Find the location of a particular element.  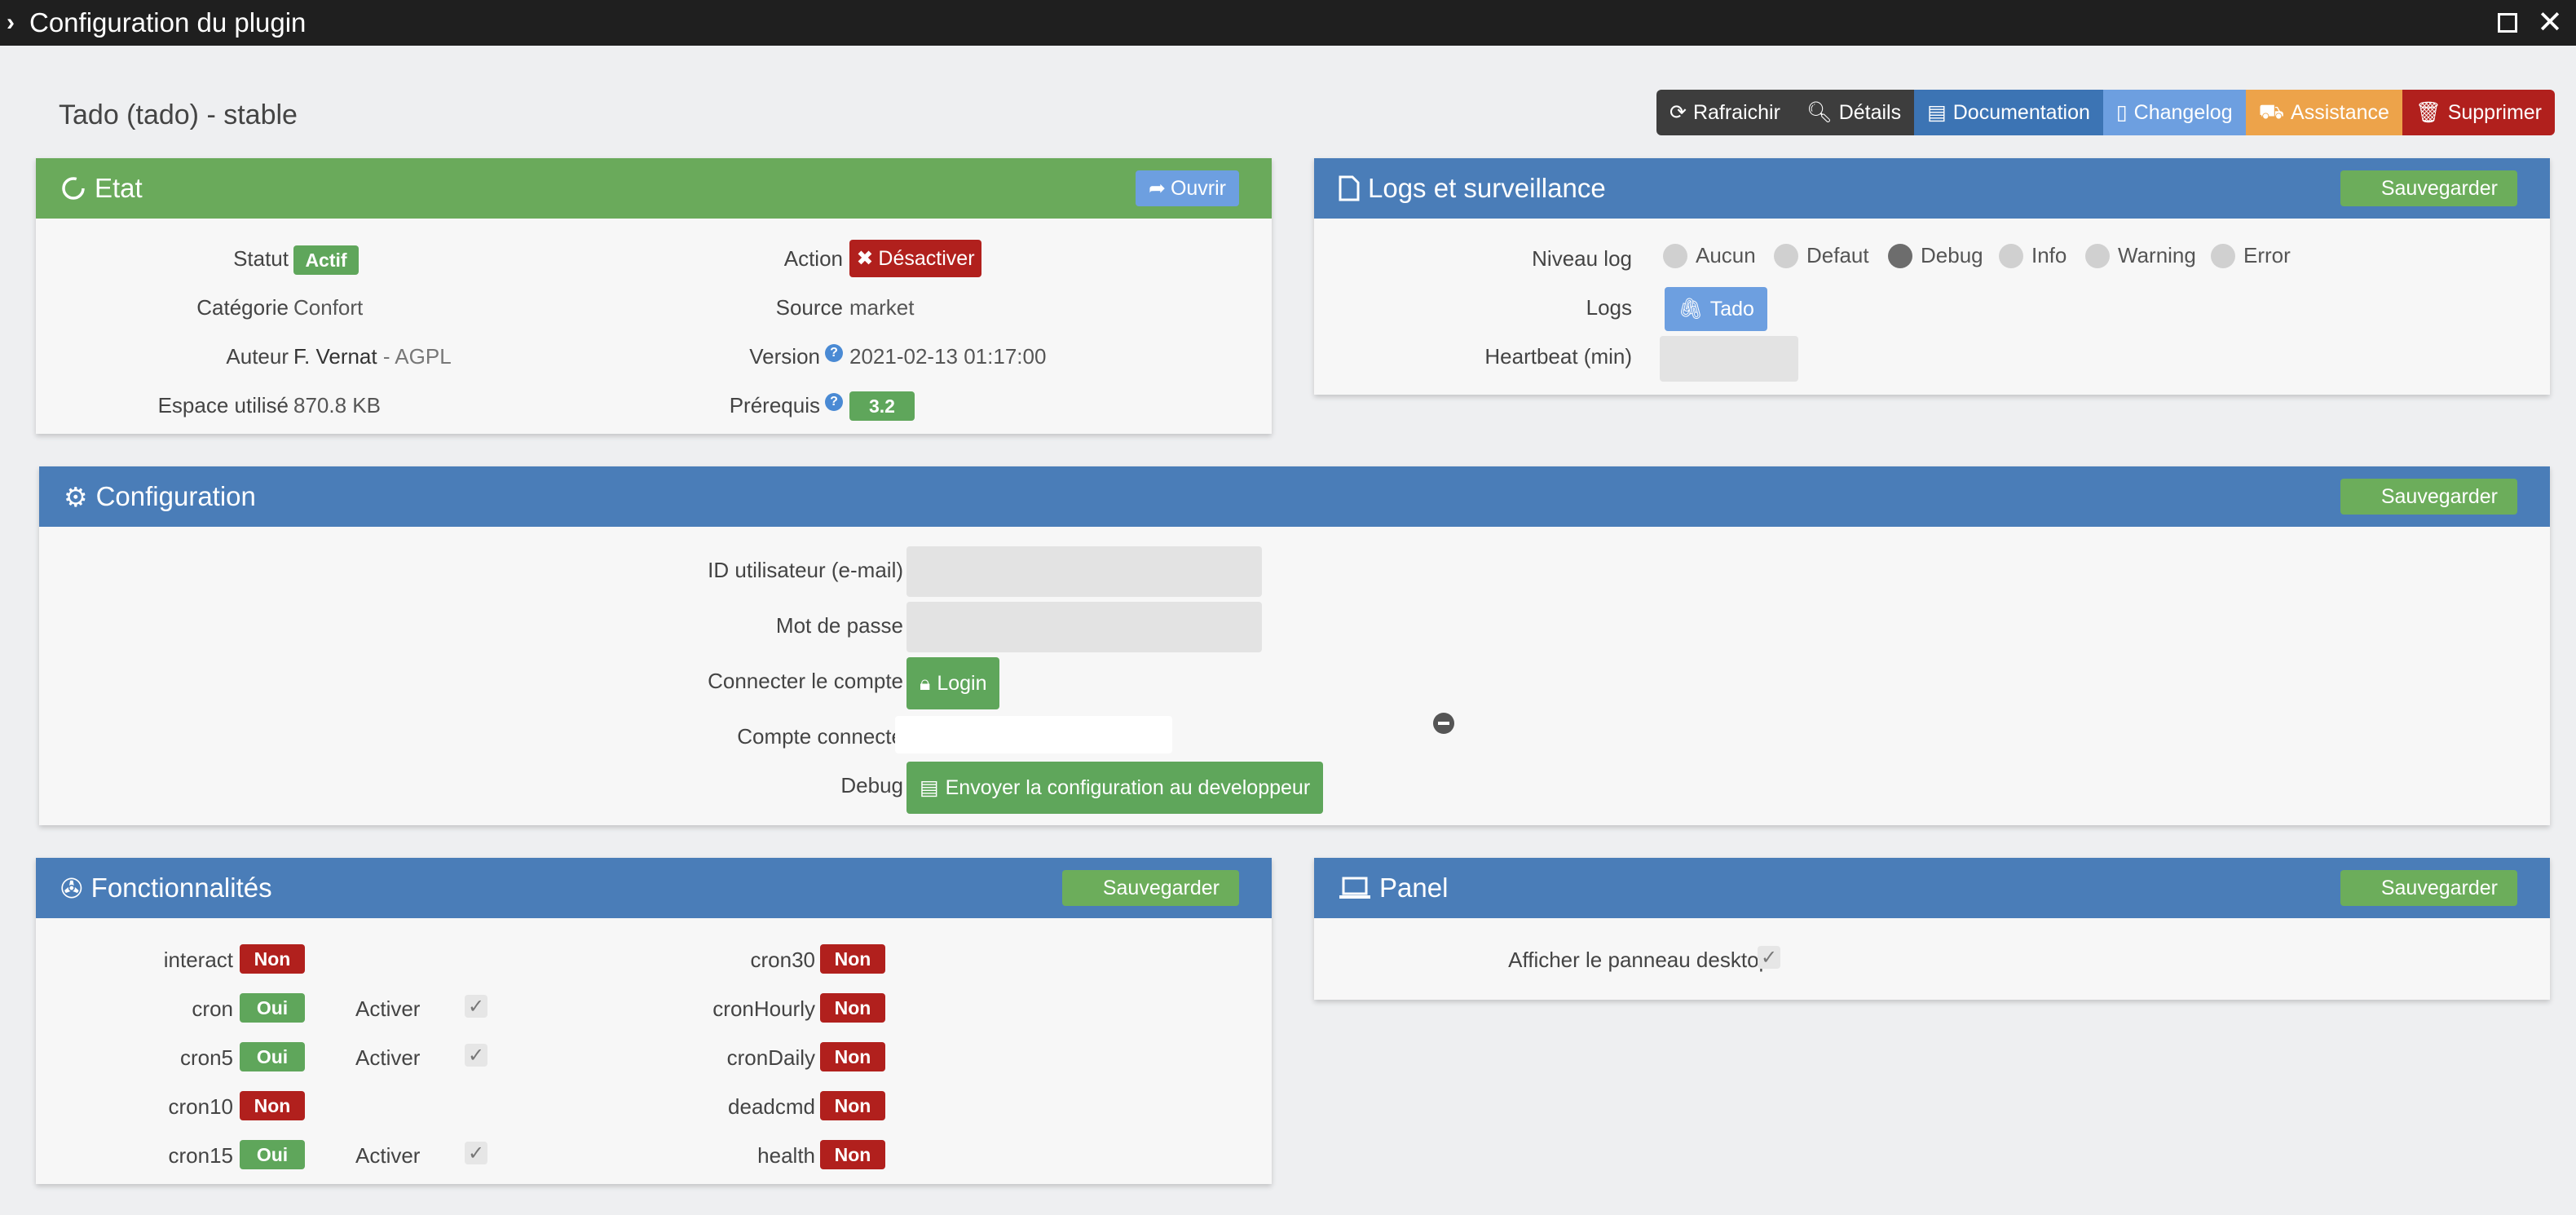

desktop-panel-checkbox: ✓ is located at coordinates (1769, 957).